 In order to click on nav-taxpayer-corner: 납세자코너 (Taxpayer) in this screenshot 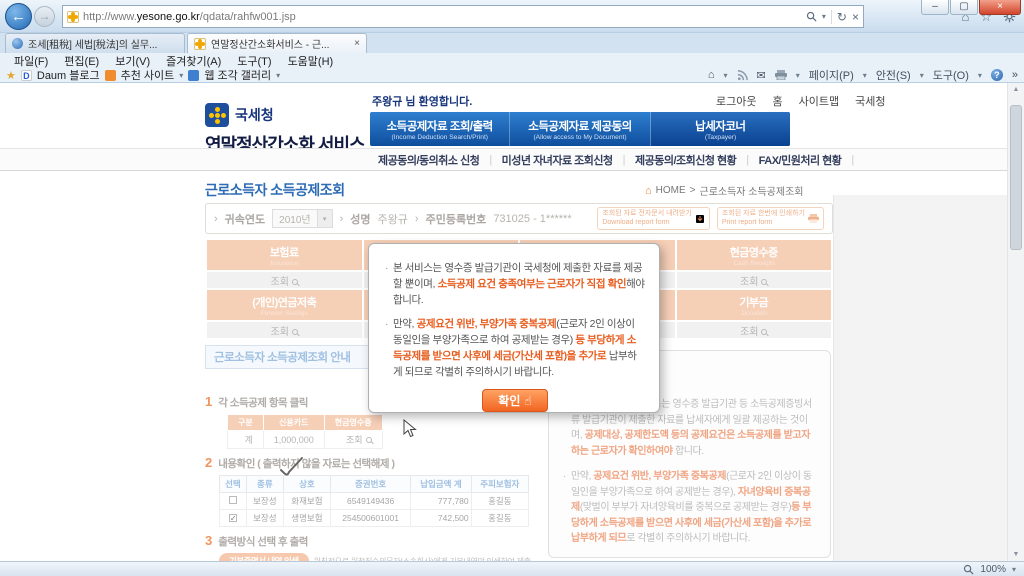, I will do `click(720, 129)`.